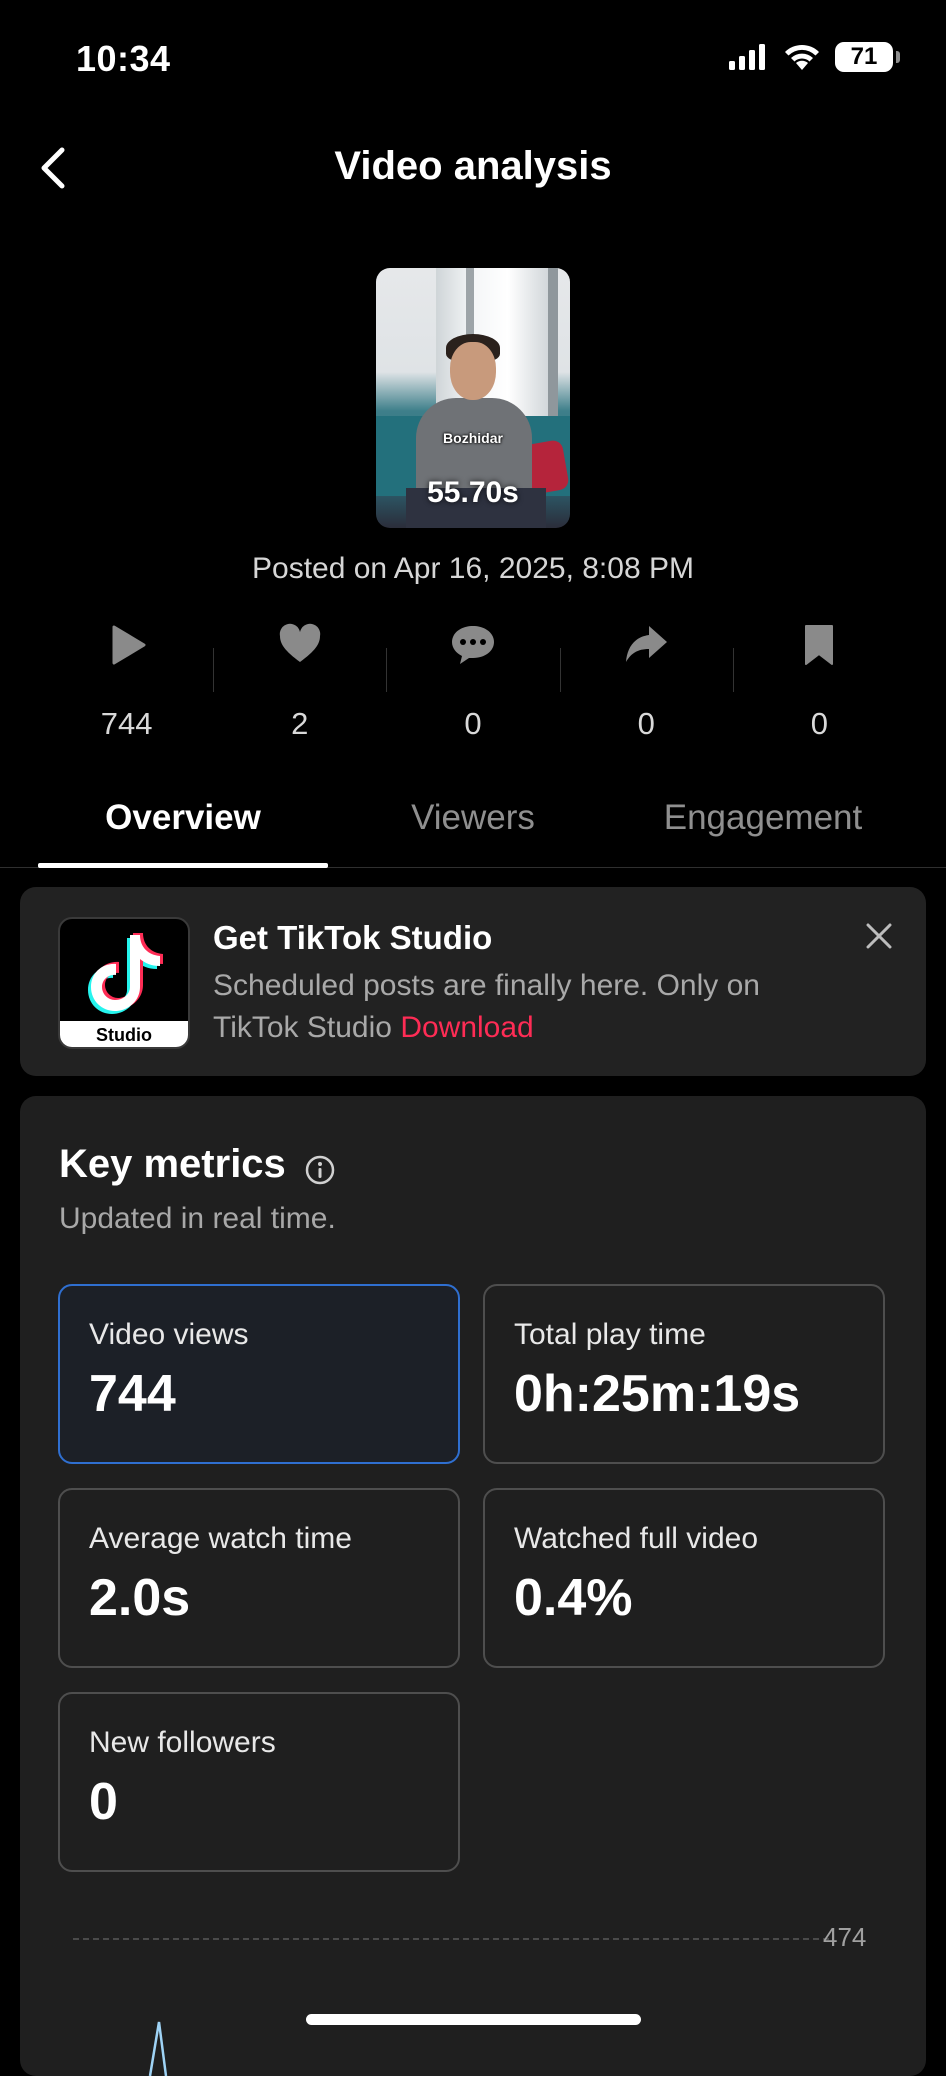  Describe the element at coordinates (451, 1939) in the screenshot. I see `chart-max-gridline` at that location.